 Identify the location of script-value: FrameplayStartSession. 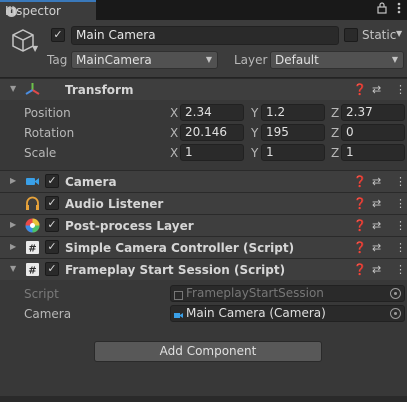
(255, 293).